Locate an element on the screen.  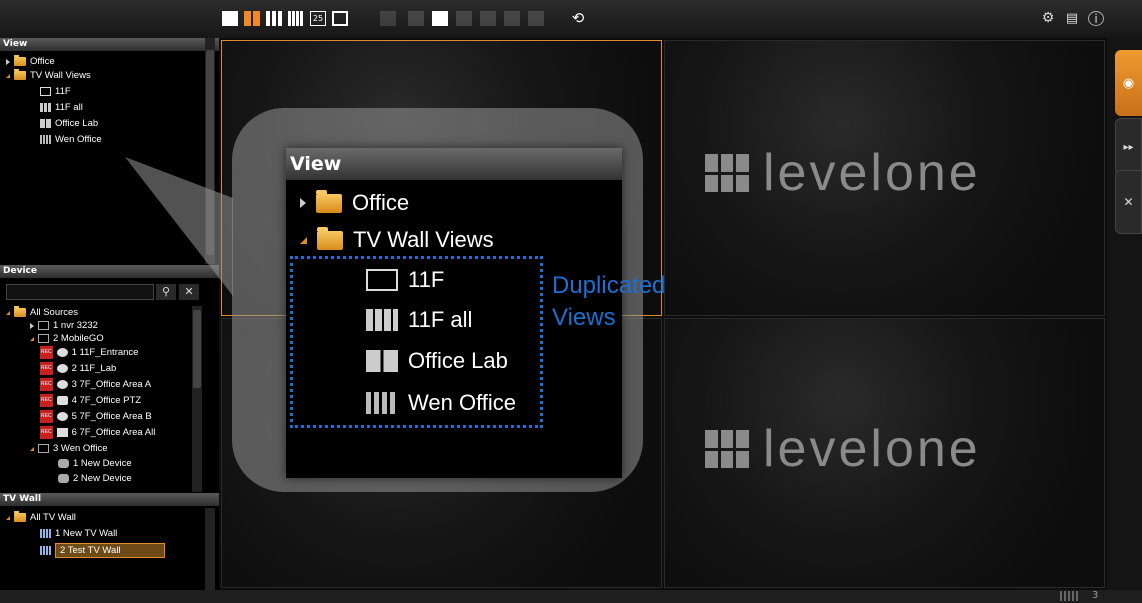
duplicated-views-highlight is located at coordinates (416, 342).